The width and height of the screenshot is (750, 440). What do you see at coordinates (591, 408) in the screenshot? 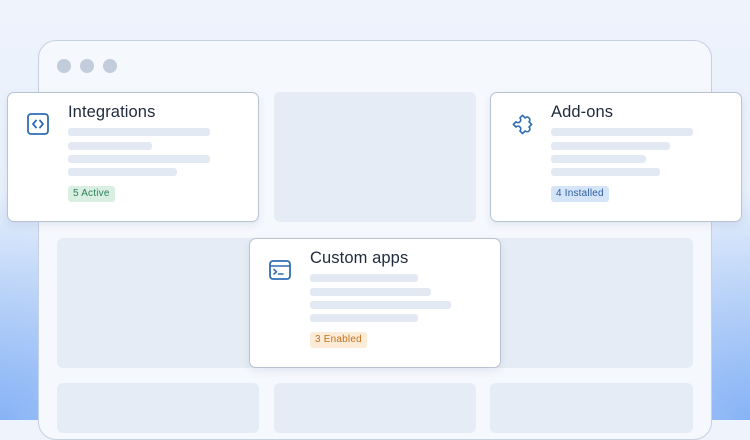
I see `placeholder-tile-bottom-right` at bounding box center [591, 408].